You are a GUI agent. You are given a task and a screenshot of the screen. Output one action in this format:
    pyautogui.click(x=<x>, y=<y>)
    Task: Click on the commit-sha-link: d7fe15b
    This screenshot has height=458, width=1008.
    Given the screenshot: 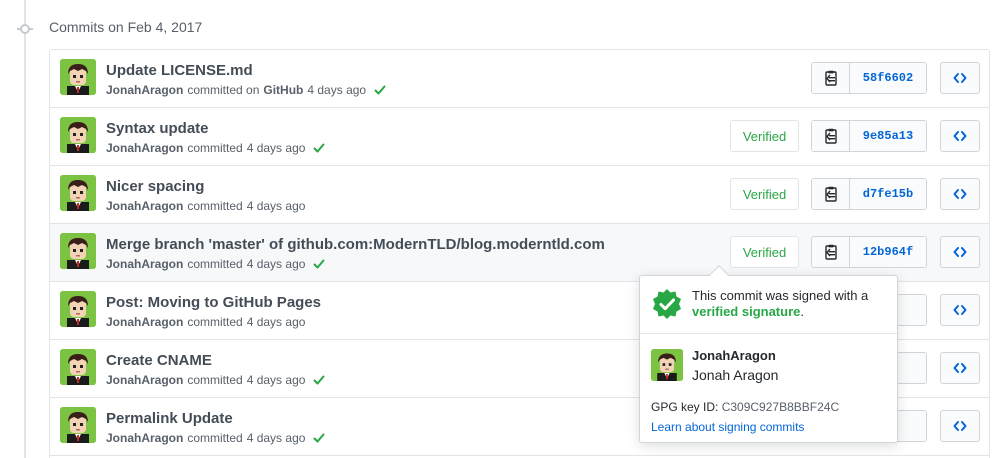 What is the action you would take?
    pyautogui.click(x=888, y=194)
    